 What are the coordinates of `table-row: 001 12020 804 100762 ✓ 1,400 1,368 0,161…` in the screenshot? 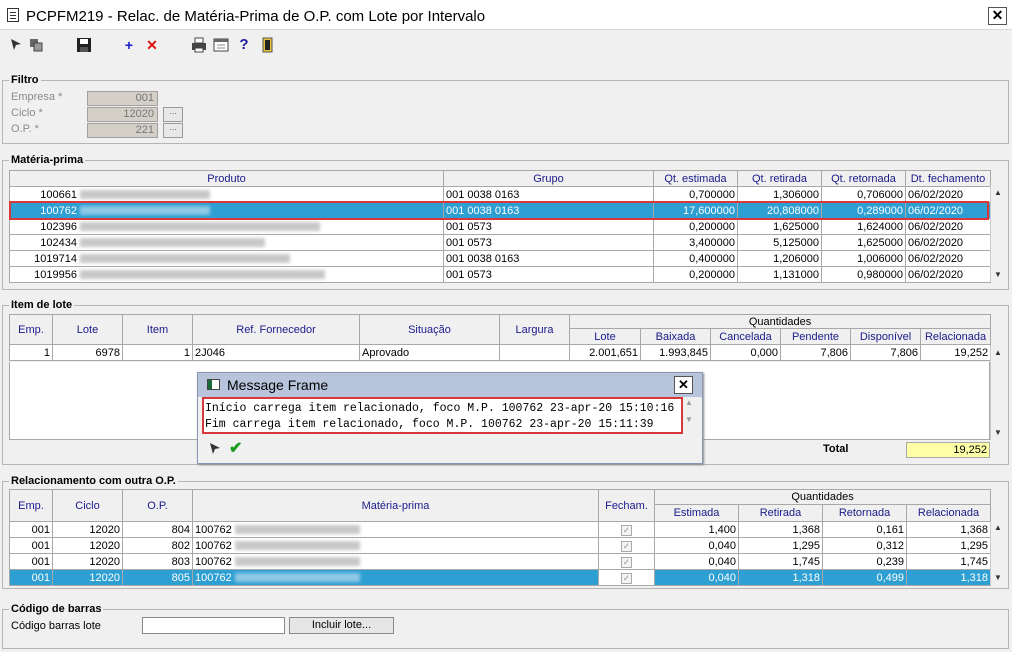 It's located at (500, 529).